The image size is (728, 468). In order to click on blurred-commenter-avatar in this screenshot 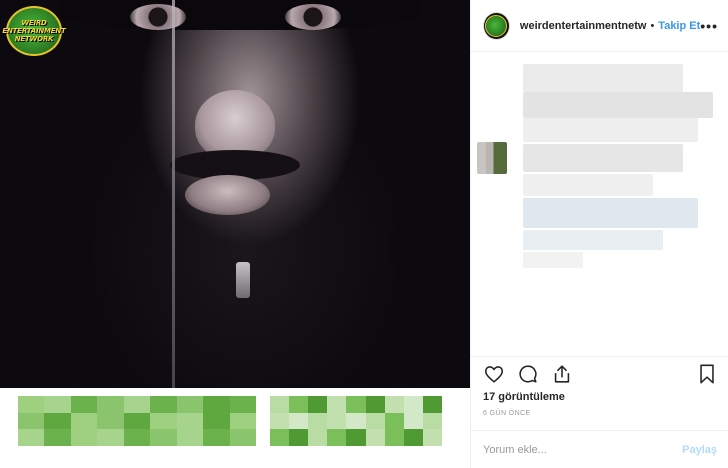, I will do `click(492, 158)`.